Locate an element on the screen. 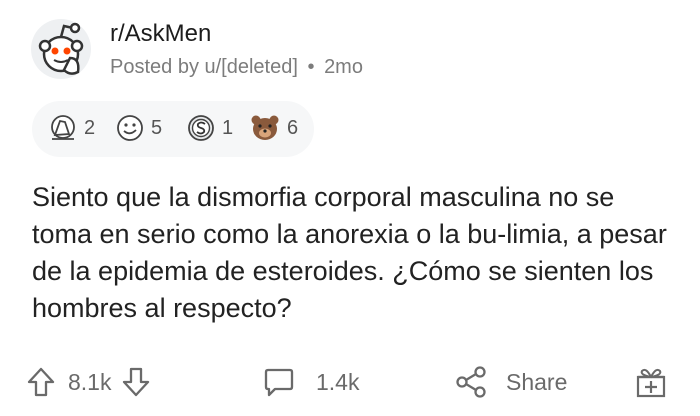  downvote-button is located at coordinates (136, 382).